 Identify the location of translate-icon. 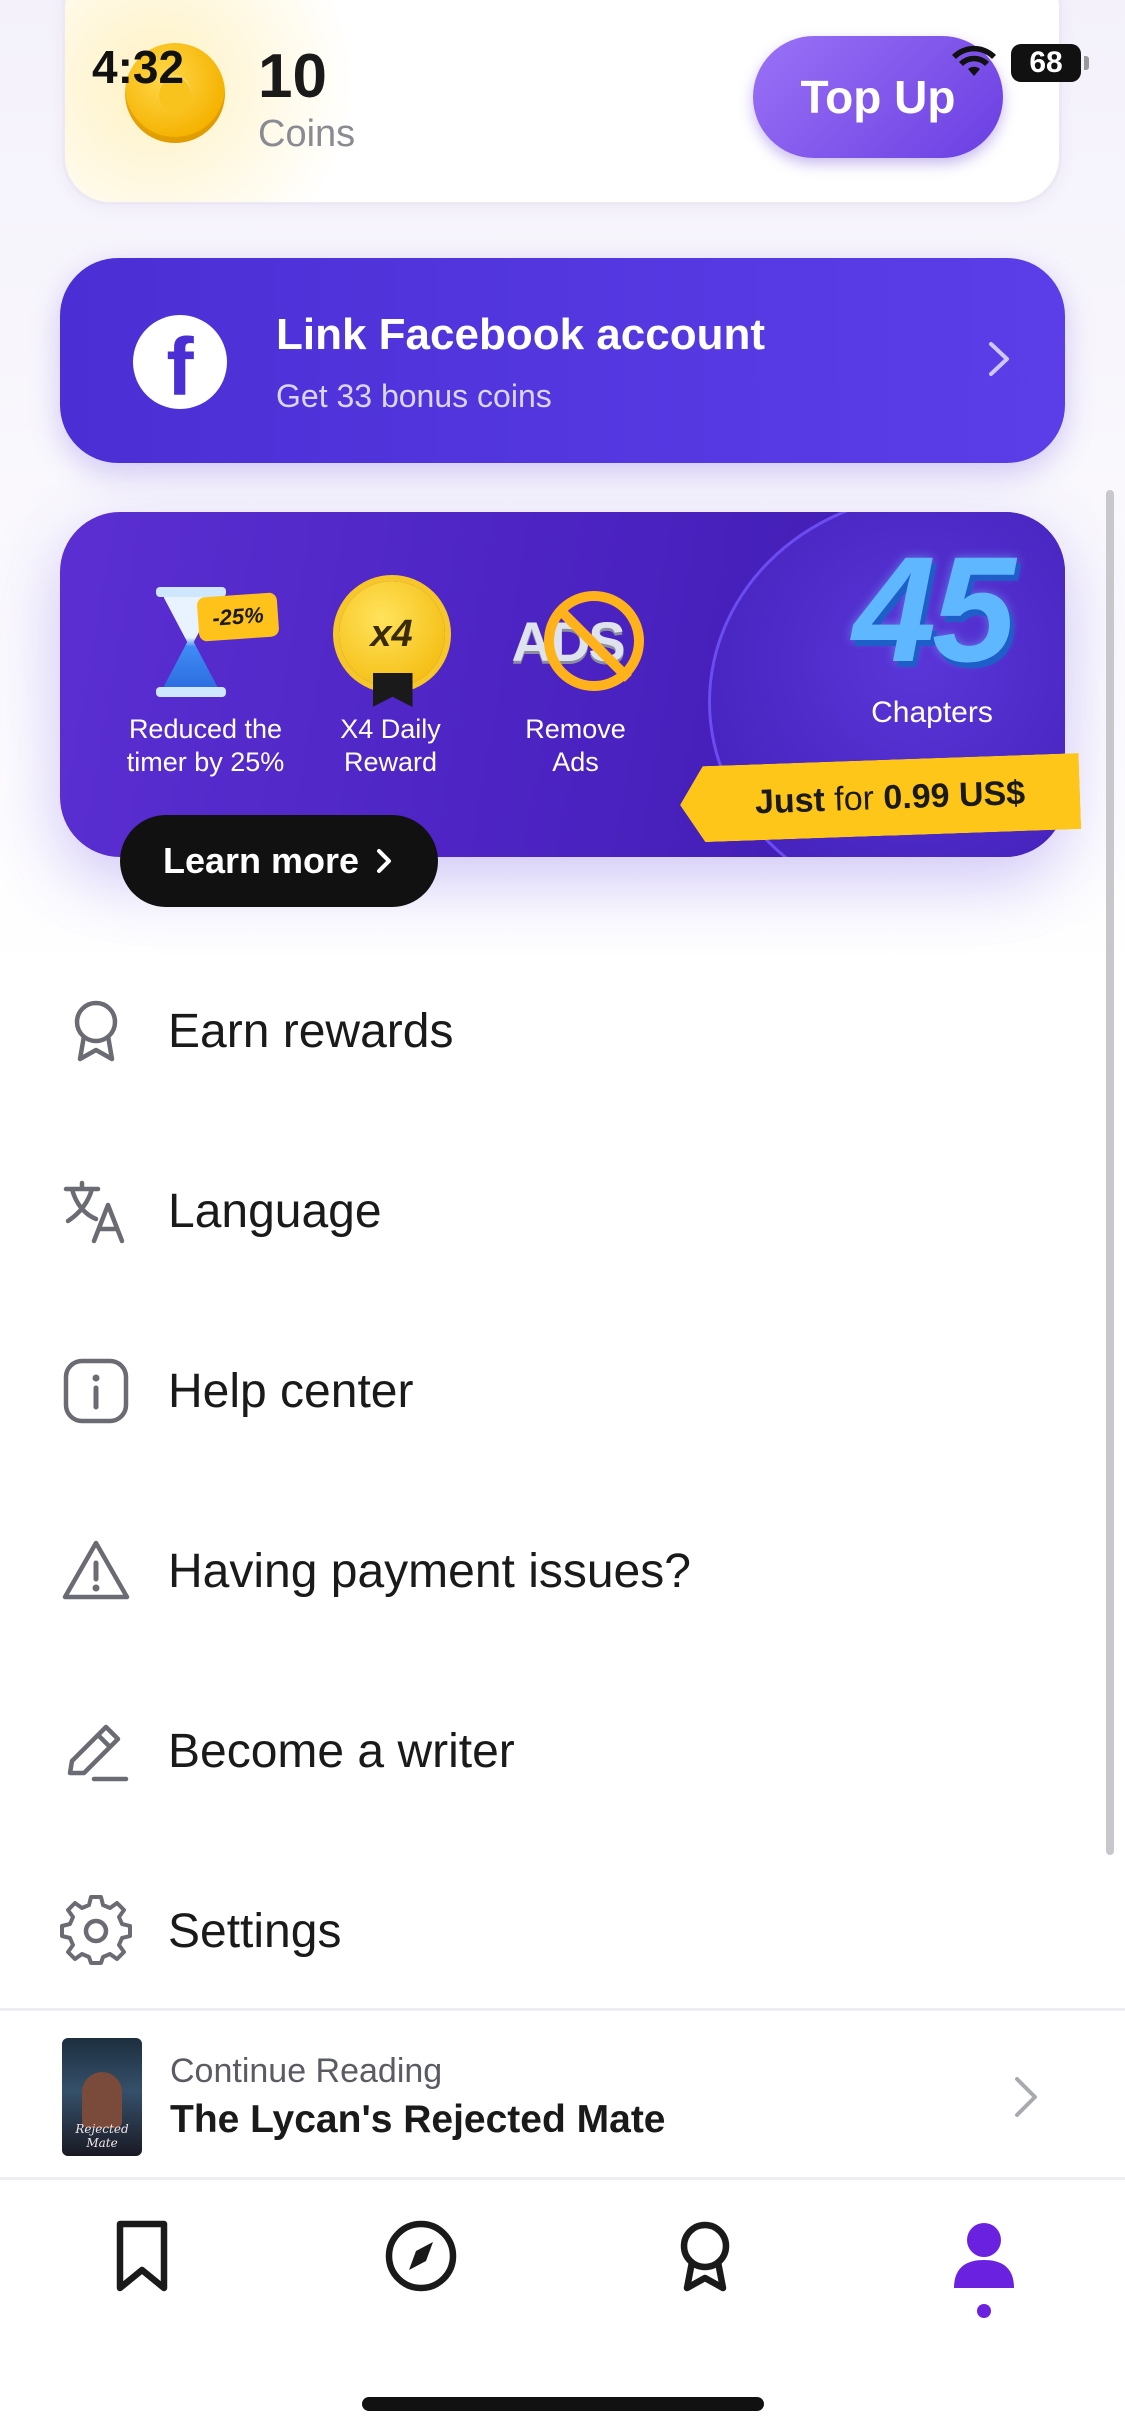
(94, 1212).